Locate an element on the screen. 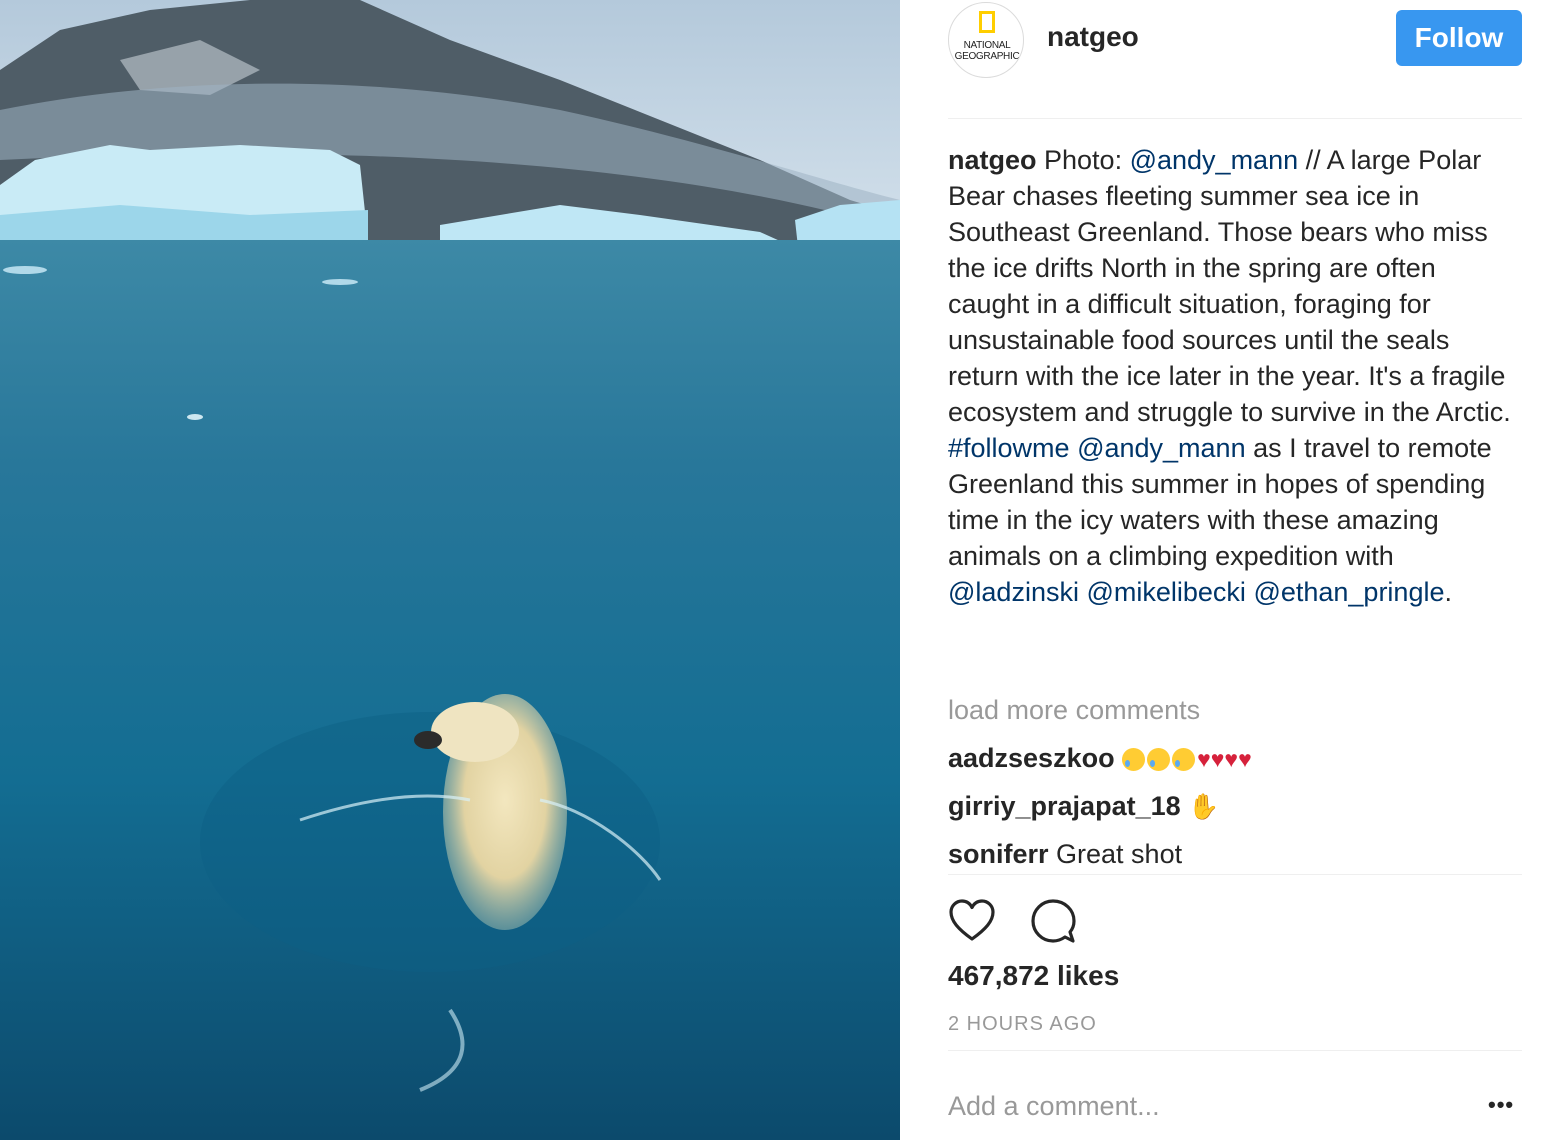 This screenshot has width=1558, height=1140. avatar-text-line: GEOGRAPHIC is located at coordinates (987, 56).